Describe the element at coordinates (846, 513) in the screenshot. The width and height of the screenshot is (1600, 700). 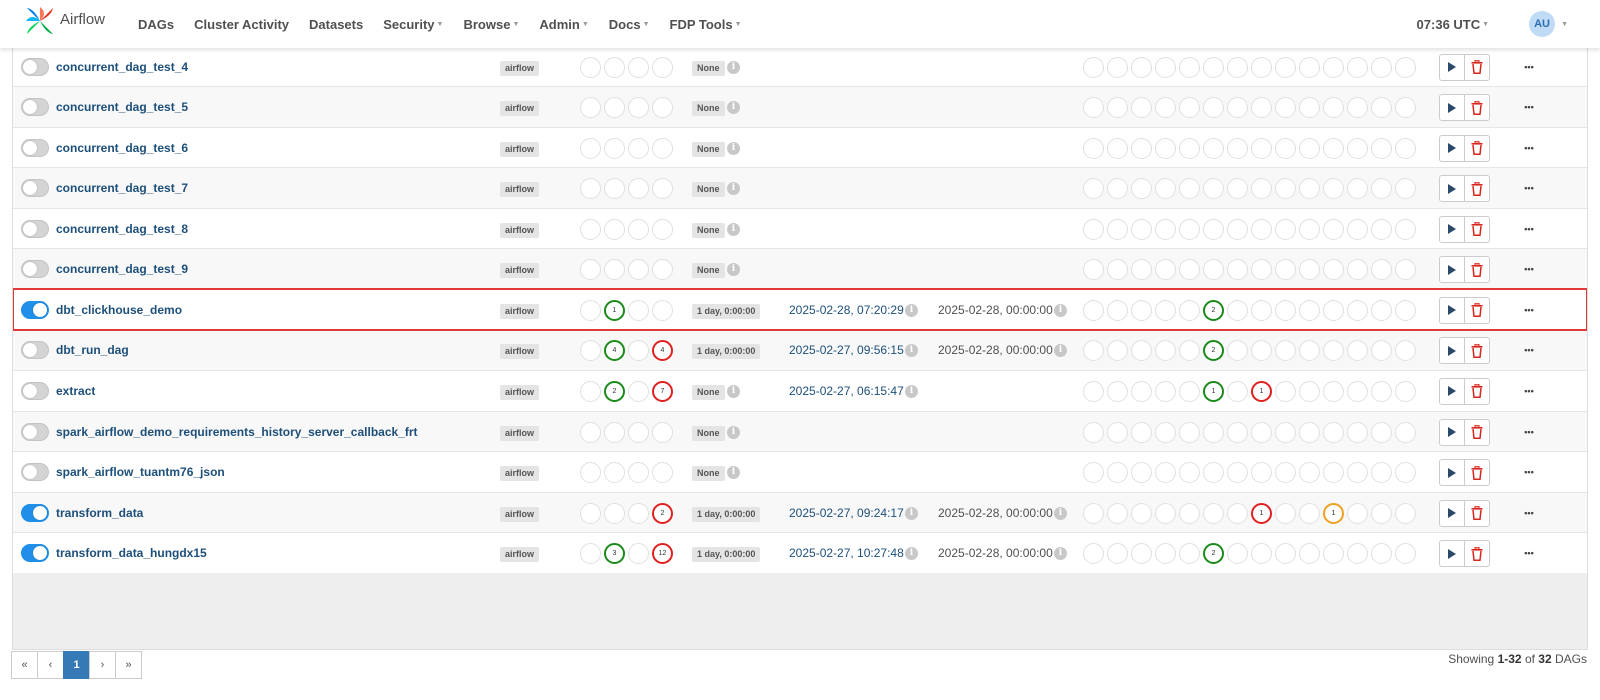
I see `last-run-link: 2025-02-27, 09:24:17` at that location.